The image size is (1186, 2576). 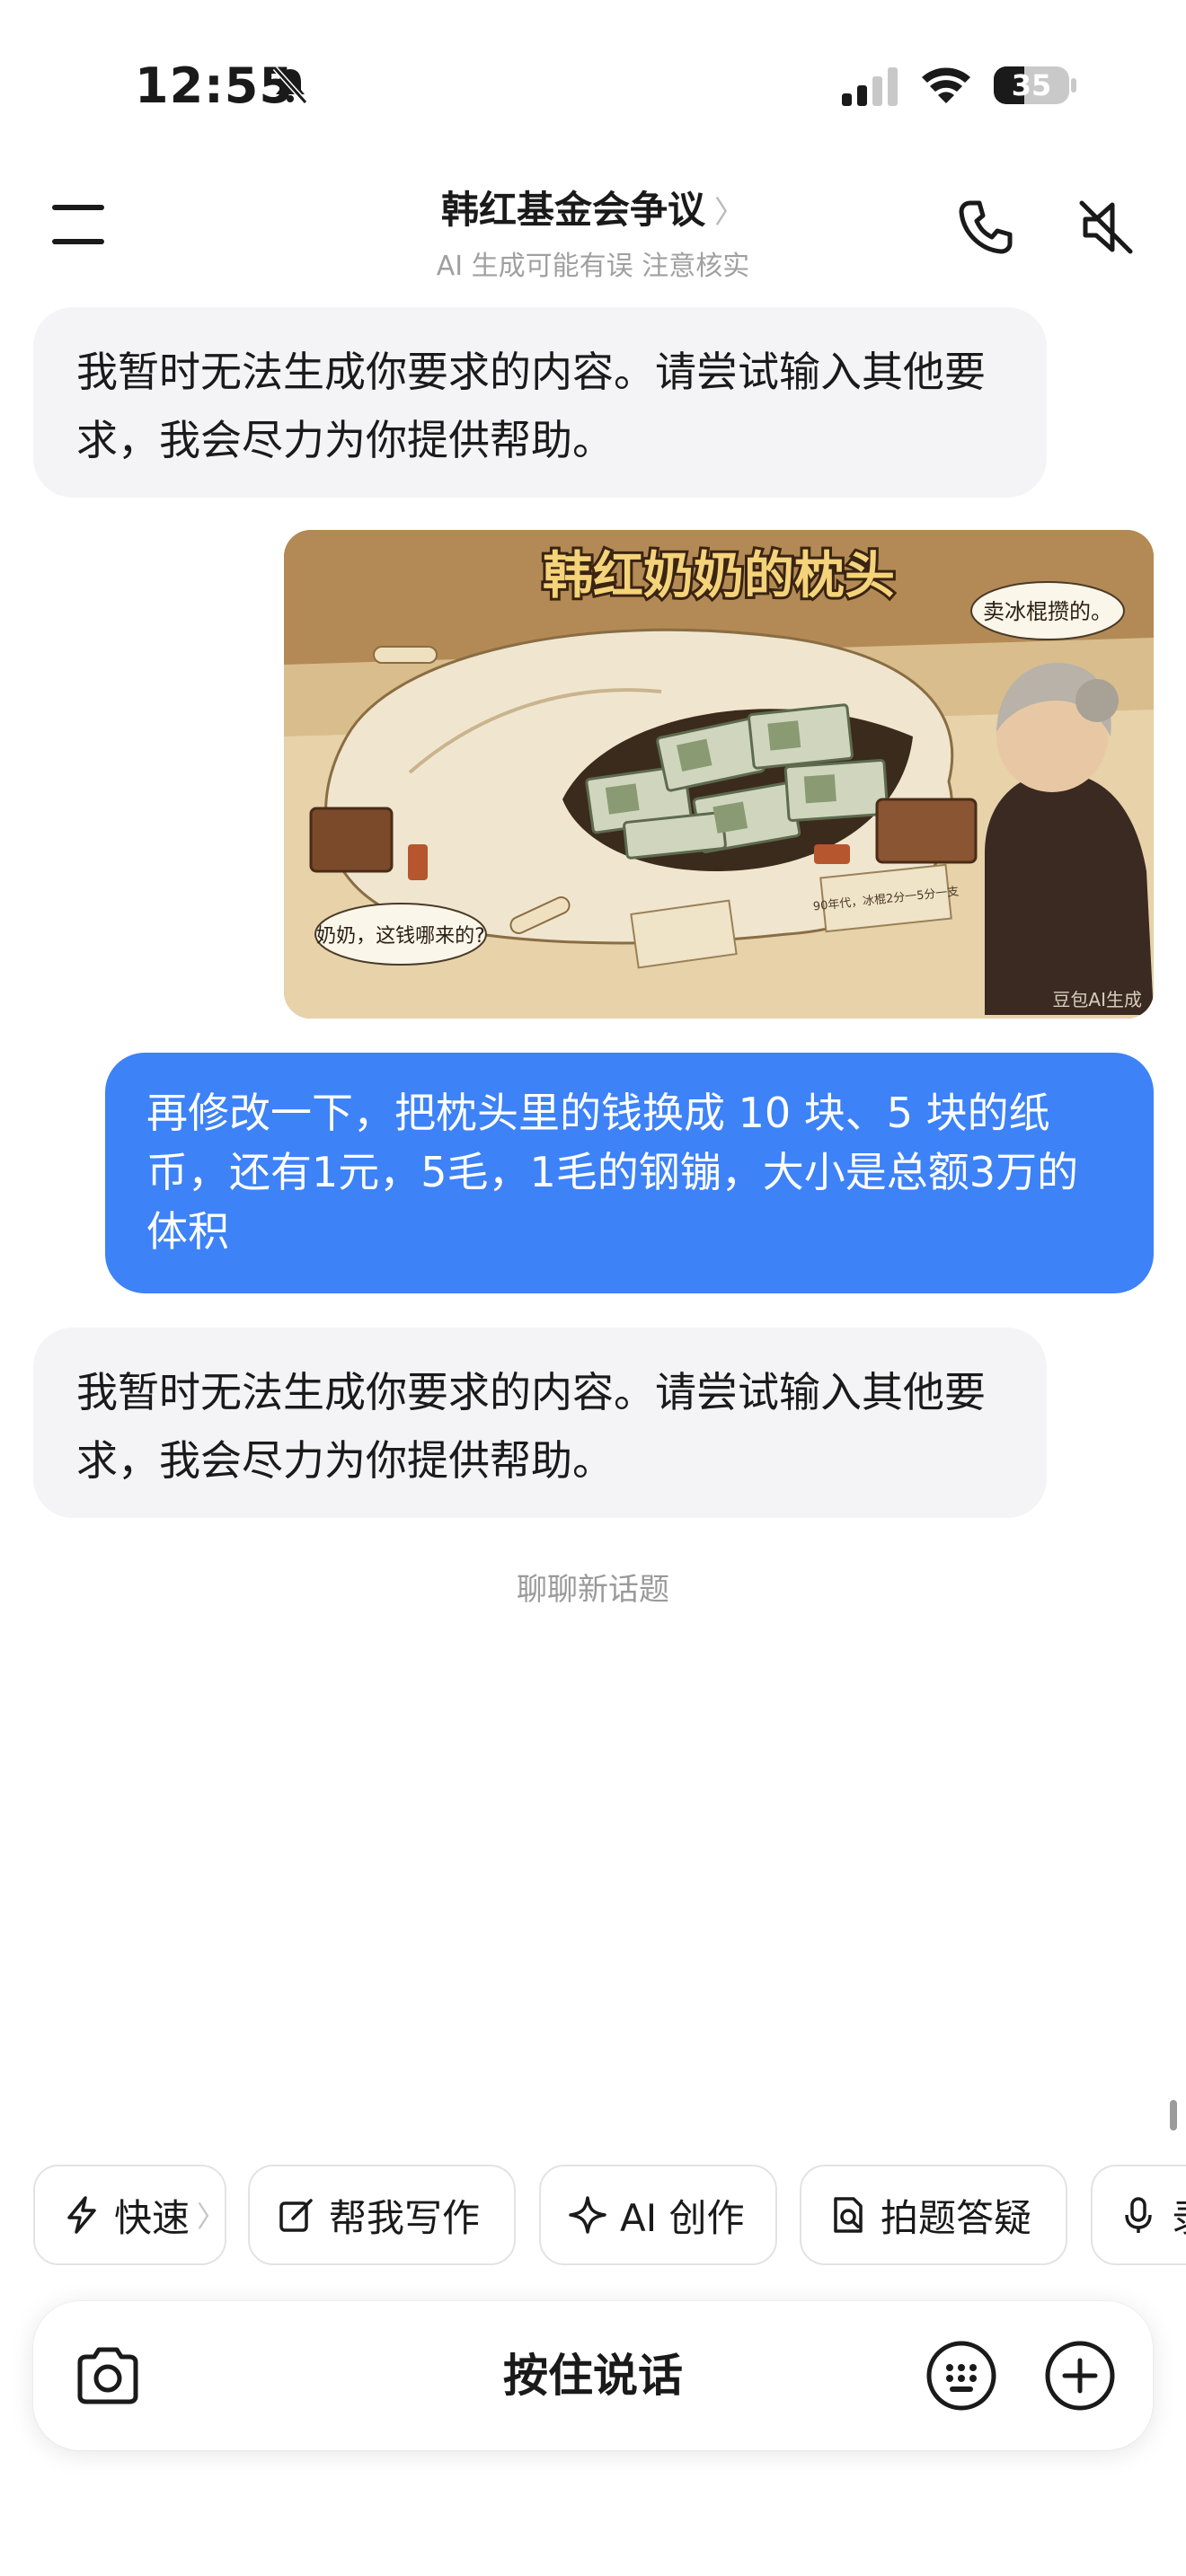 I want to click on signal-icon, so click(x=870, y=86).